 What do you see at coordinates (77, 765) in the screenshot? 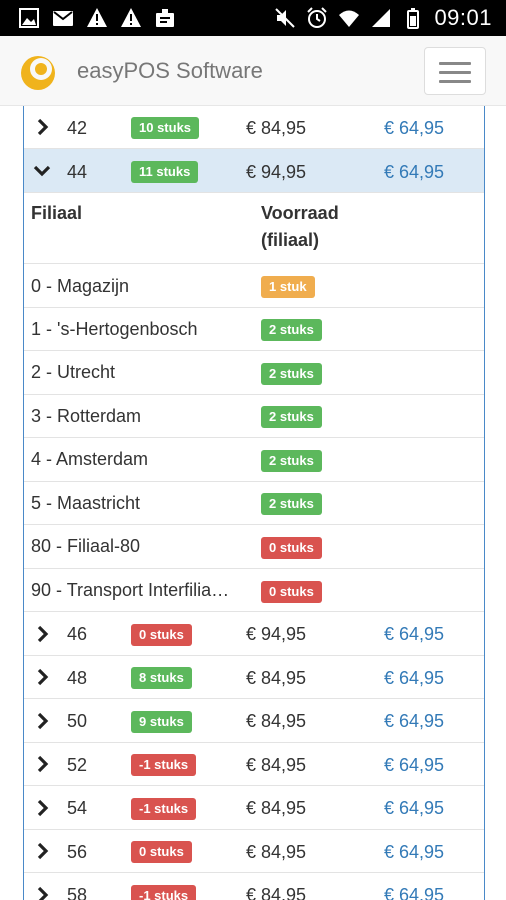
I see `size-value: 52` at bounding box center [77, 765].